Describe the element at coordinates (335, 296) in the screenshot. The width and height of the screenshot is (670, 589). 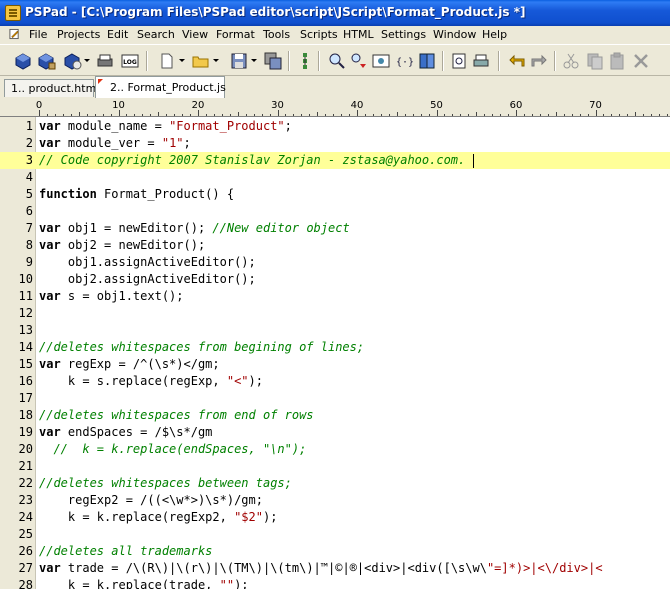
I see `code-line: 11 var s = obj1.text();` at that location.